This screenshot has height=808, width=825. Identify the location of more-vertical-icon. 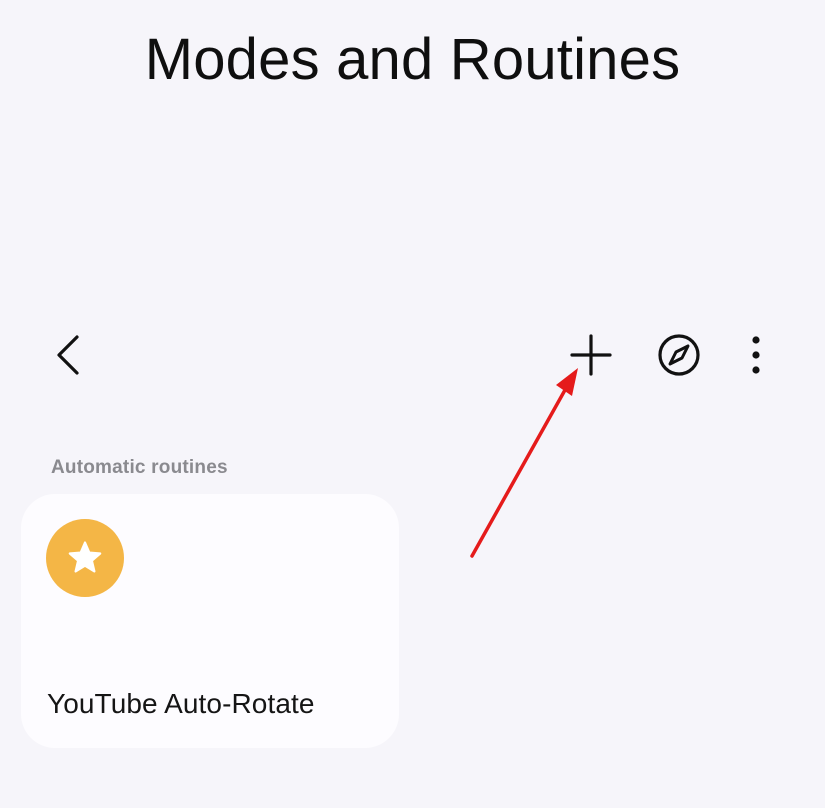
(756, 355).